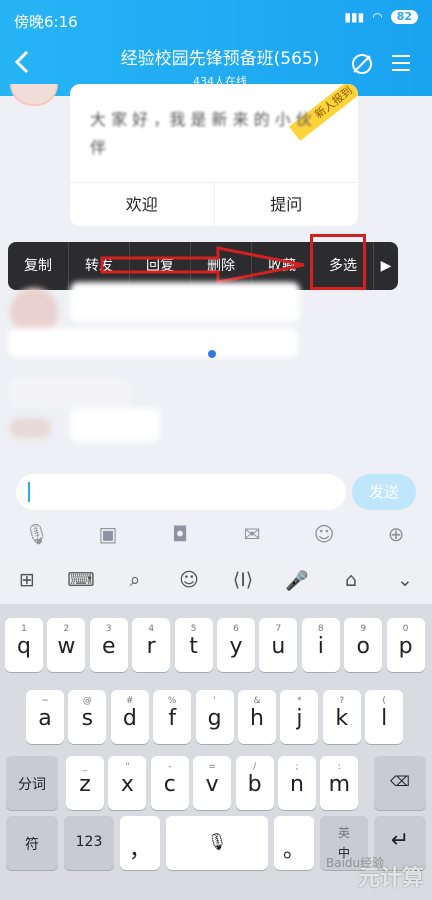 This screenshot has width=432, height=900. What do you see at coordinates (220, 59) in the screenshot?
I see `group-title: 经验校园先锋预备班(565)` at bounding box center [220, 59].